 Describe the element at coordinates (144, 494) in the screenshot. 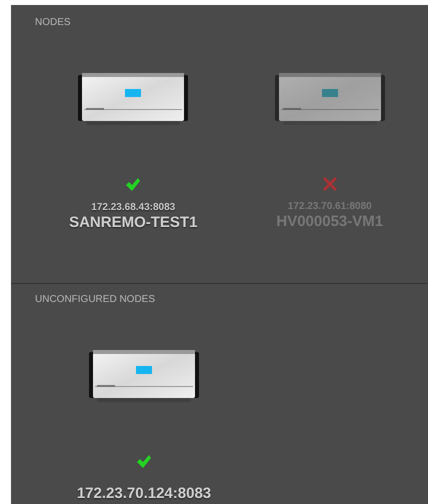

I see `node-address: 172.23.70.124:8083` at that location.